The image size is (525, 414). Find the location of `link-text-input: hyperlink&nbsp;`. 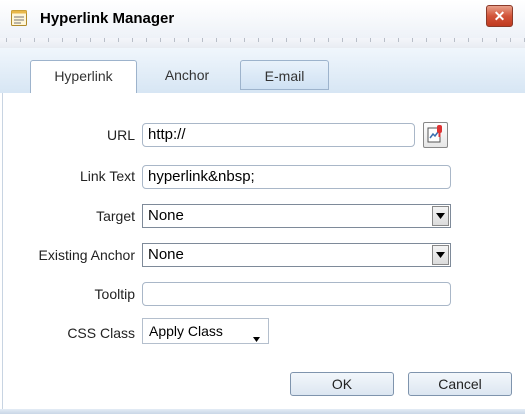

link-text-input: hyperlink&nbsp; is located at coordinates (296, 177).